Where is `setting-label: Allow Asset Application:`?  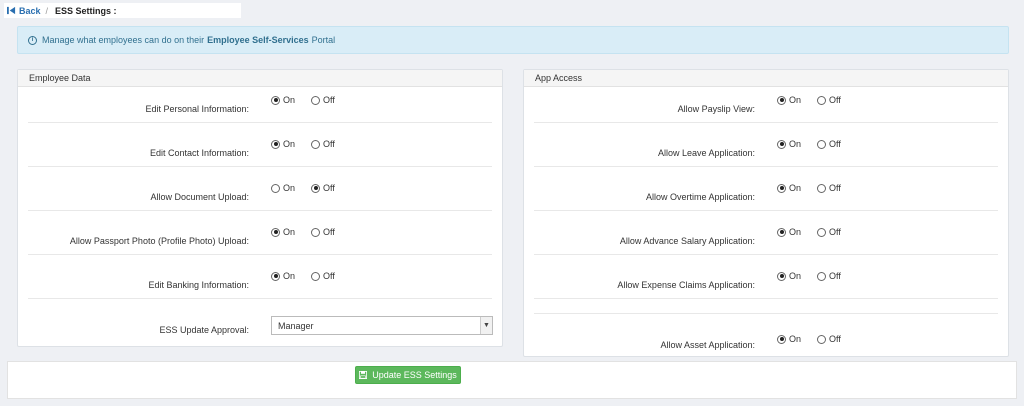 setting-label: Allow Asset Application: is located at coordinates (707, 345).